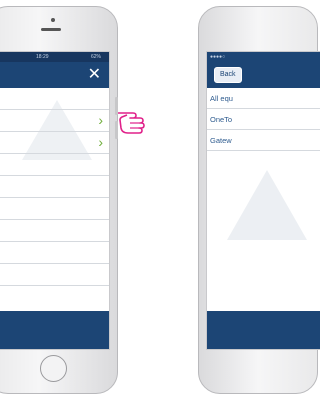 The width and height of the screenshot is (320, 398). What do you see at coordinates (263, 75) in the screenshot?
I see `navigation-bar: Back` at bounding box center [263, 75].